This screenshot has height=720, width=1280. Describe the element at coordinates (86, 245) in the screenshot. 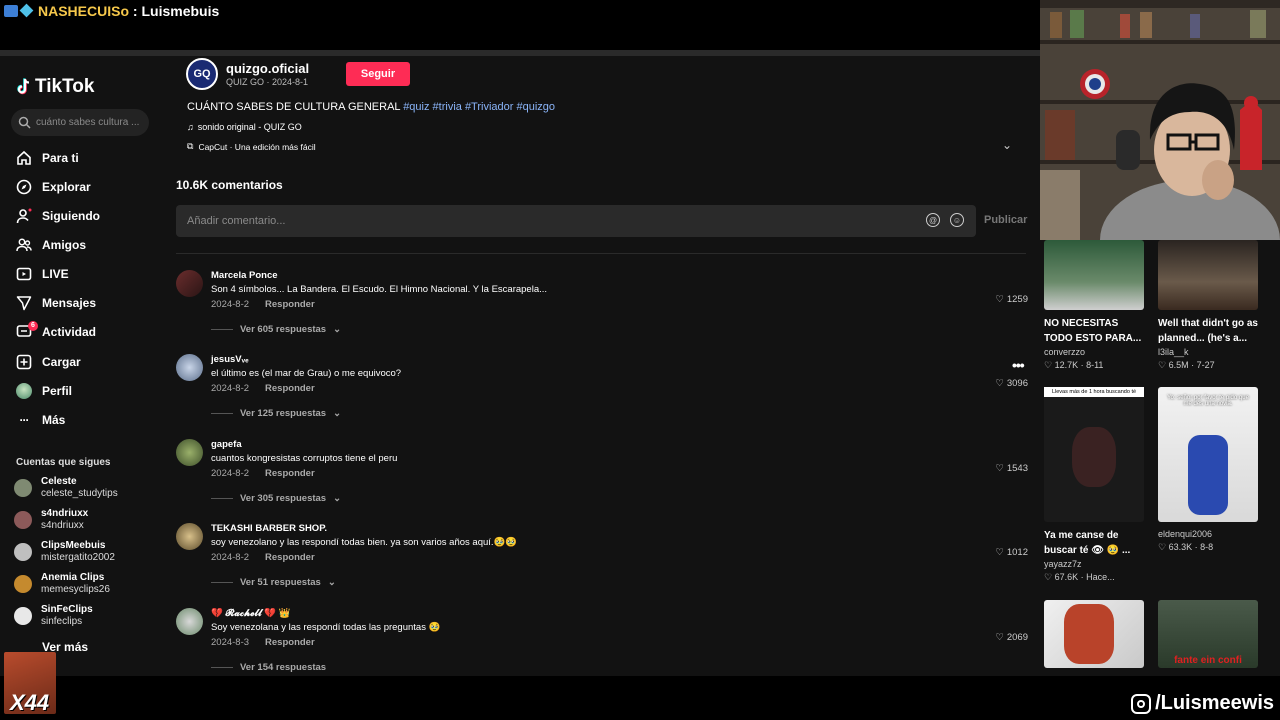

I see `nav-amigos: Amigos` at that location.